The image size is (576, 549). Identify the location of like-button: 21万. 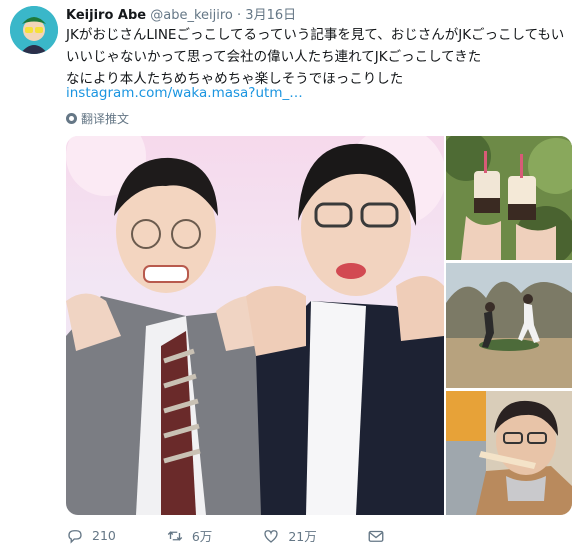
(289, 535).